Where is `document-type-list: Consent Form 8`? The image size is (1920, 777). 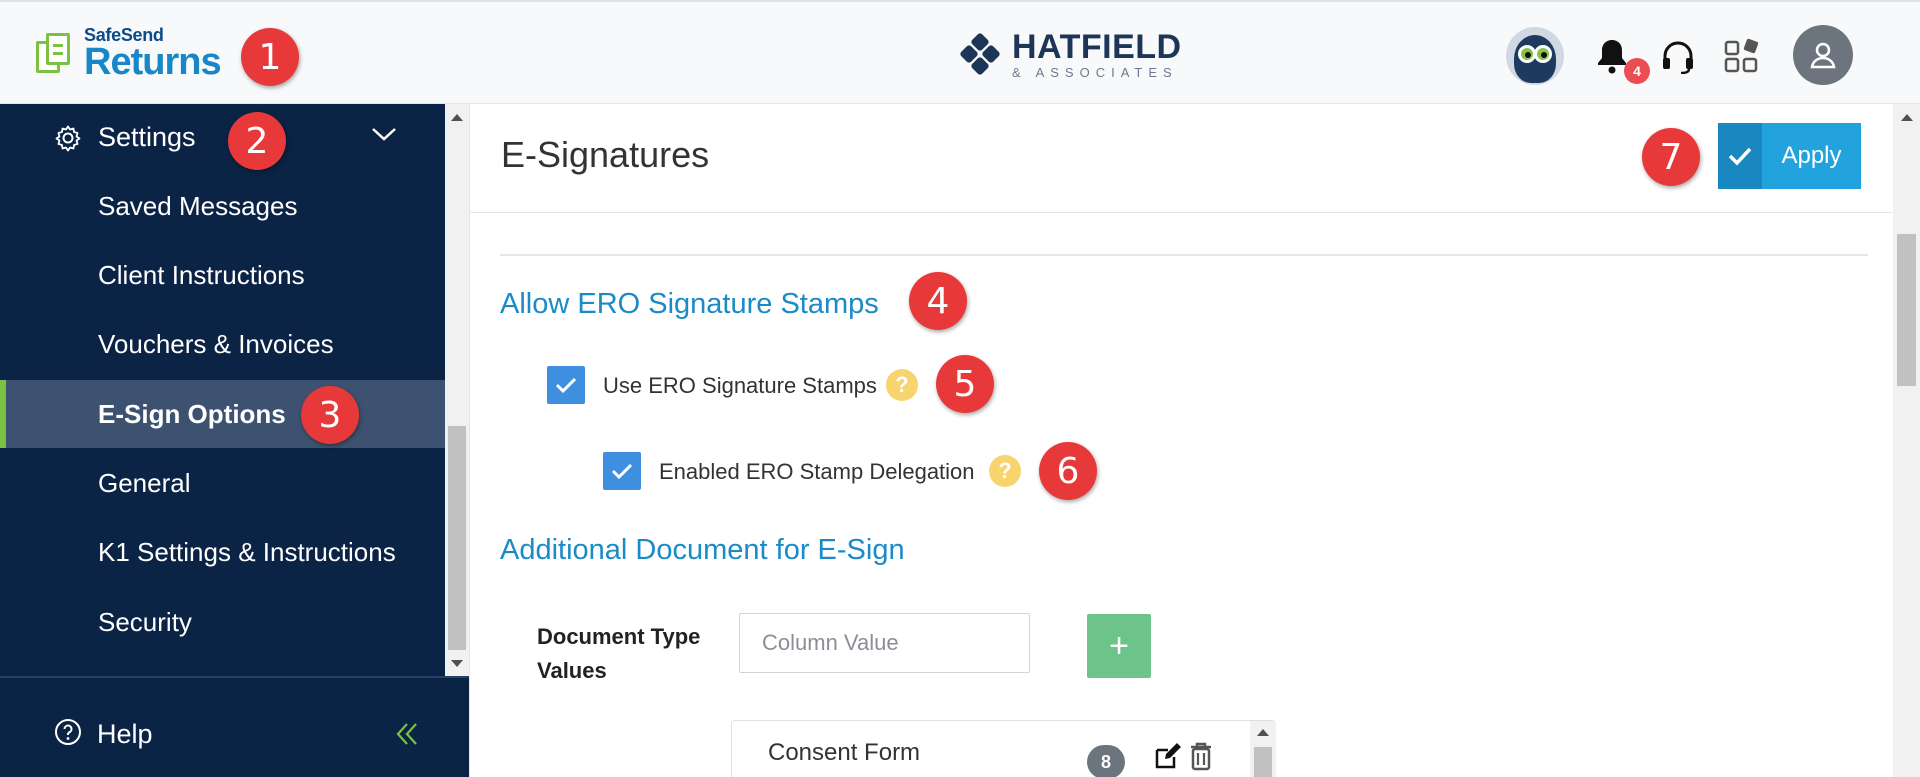
document-type-list: Consent Form 8 is located at coordinates (1003, 748).